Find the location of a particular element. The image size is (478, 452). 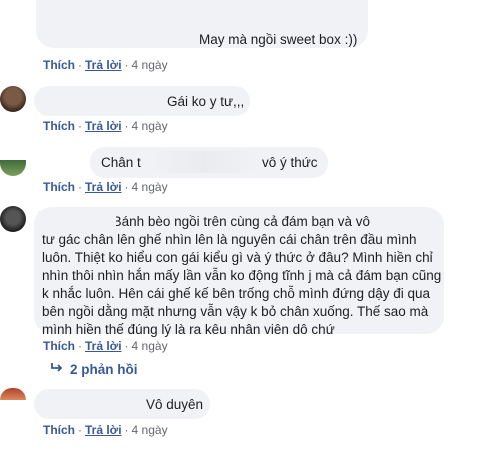

comment-text: Vô duyên is located at coordinates (175, 404).